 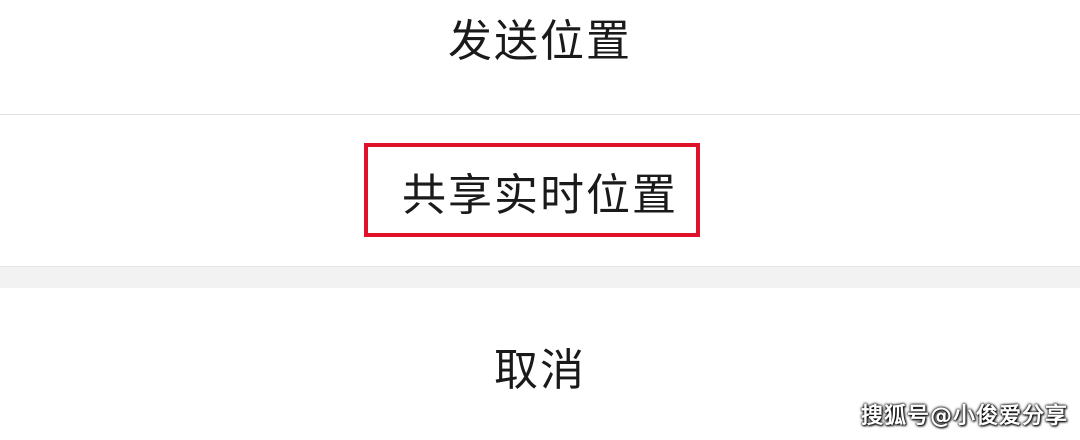 What do you see at coordinates (964, 416) in the screenshot?
I see `watermark: 搜狐号@小俊爱分享` at bounding box center [964, 416].